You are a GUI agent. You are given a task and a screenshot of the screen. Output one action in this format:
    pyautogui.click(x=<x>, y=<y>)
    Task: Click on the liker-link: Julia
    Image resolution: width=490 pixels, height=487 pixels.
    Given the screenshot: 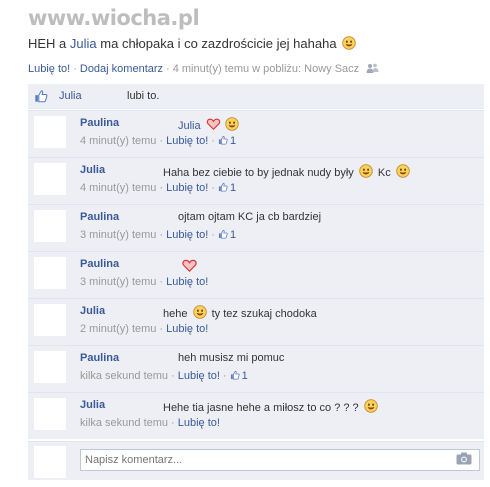 What is the action you would take?
    pyautogui.click(x=70, y=96)
    